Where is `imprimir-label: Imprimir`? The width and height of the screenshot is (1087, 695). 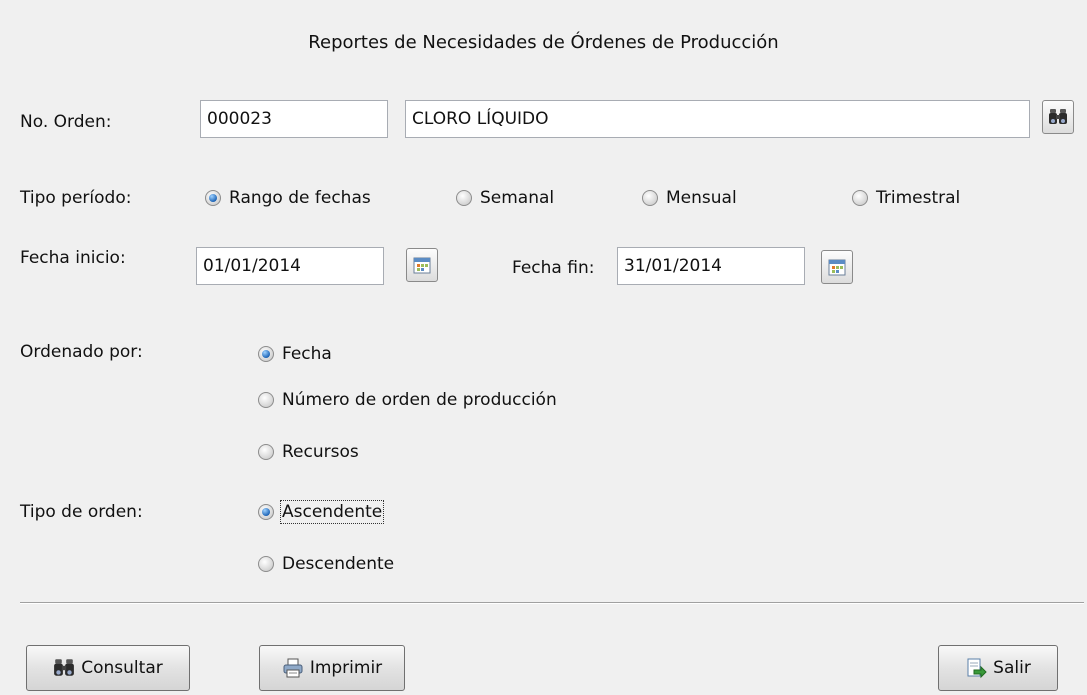 imprimir-label: Imprimir is located at coordinates (346, 668).